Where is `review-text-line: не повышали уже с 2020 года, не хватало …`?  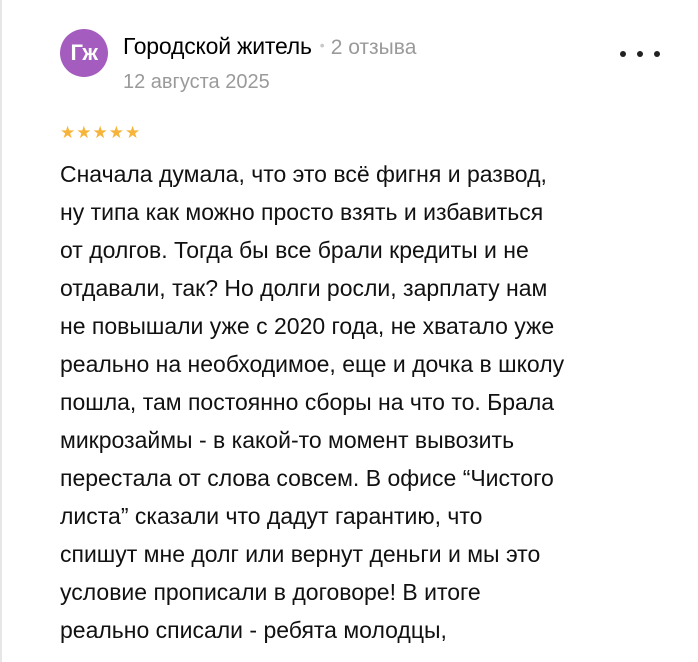 review-text-line: не повышали уже с 2020 года, не хватало … is located at coordinates (307, 326).